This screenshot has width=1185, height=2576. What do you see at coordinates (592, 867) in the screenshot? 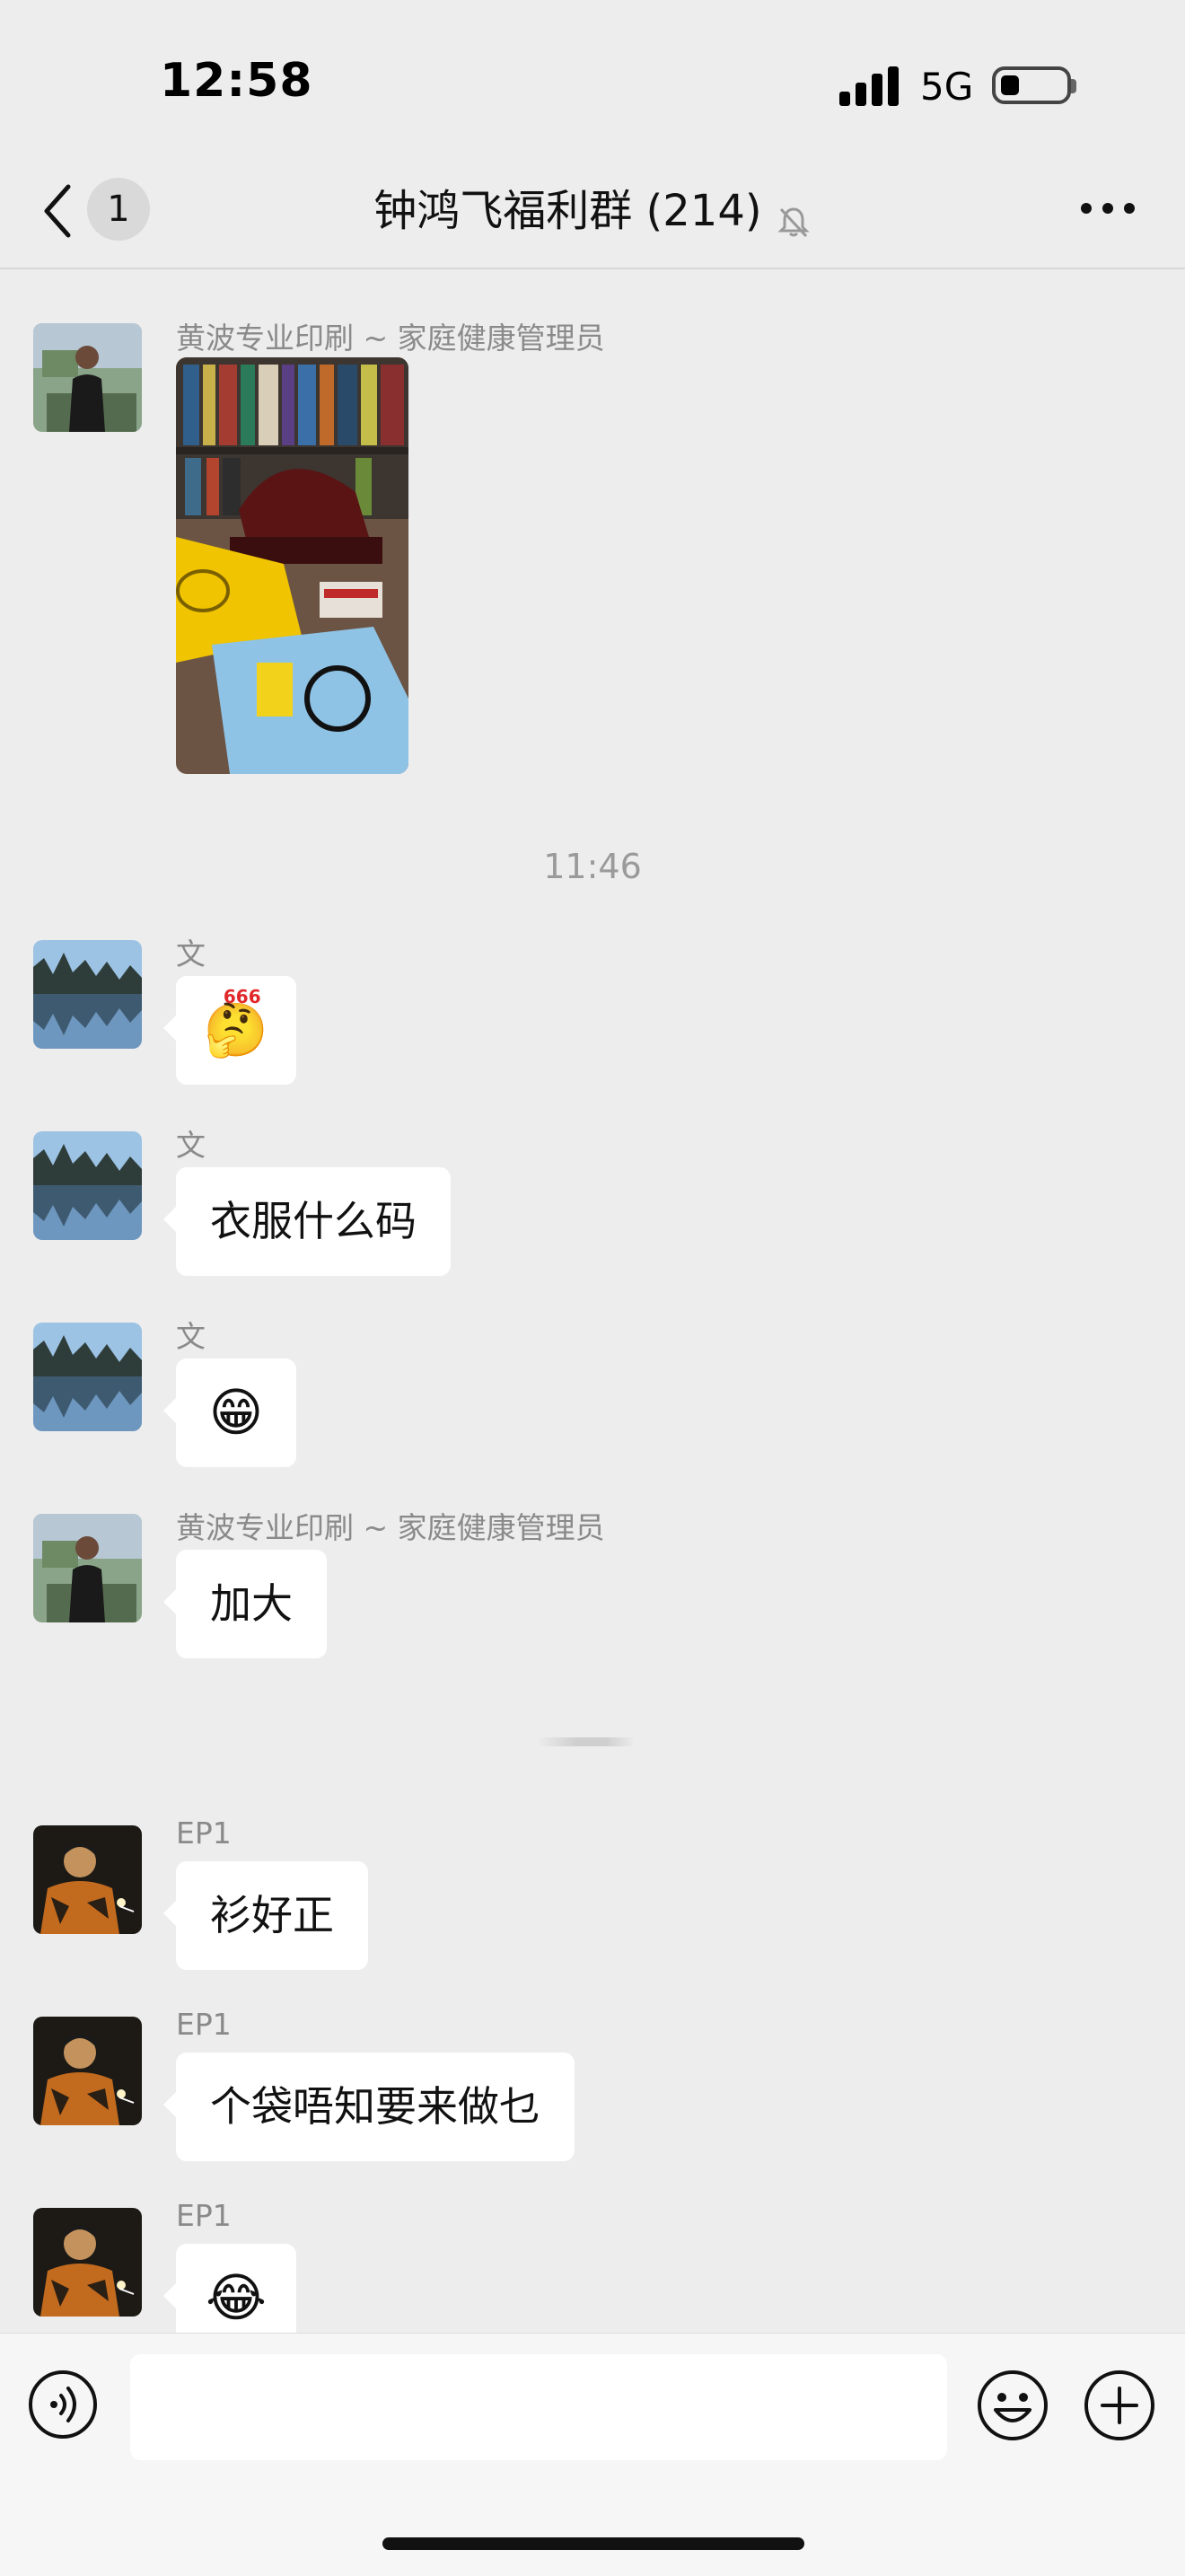
I see `timestamp: 11:46` at bounding box center [592, 867].